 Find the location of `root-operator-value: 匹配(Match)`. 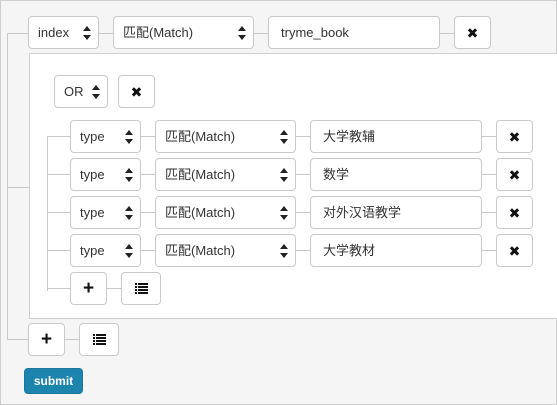

root-operator-value: 匹配(Match) is located at coordinates (158, 32).